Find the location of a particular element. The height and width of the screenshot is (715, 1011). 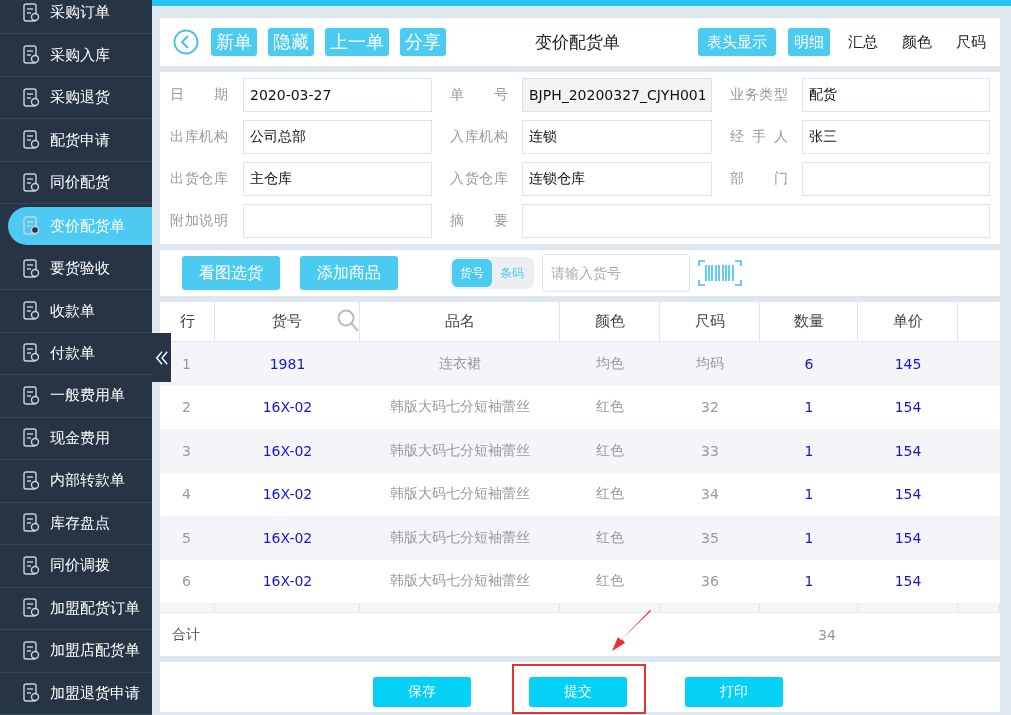

table-cell-text: 2 is located at coordinates (186, 408).